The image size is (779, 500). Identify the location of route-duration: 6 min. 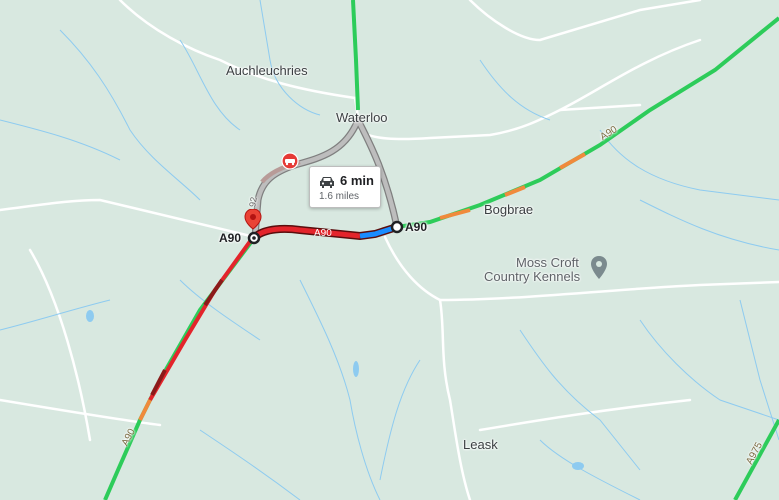
(357, 180).